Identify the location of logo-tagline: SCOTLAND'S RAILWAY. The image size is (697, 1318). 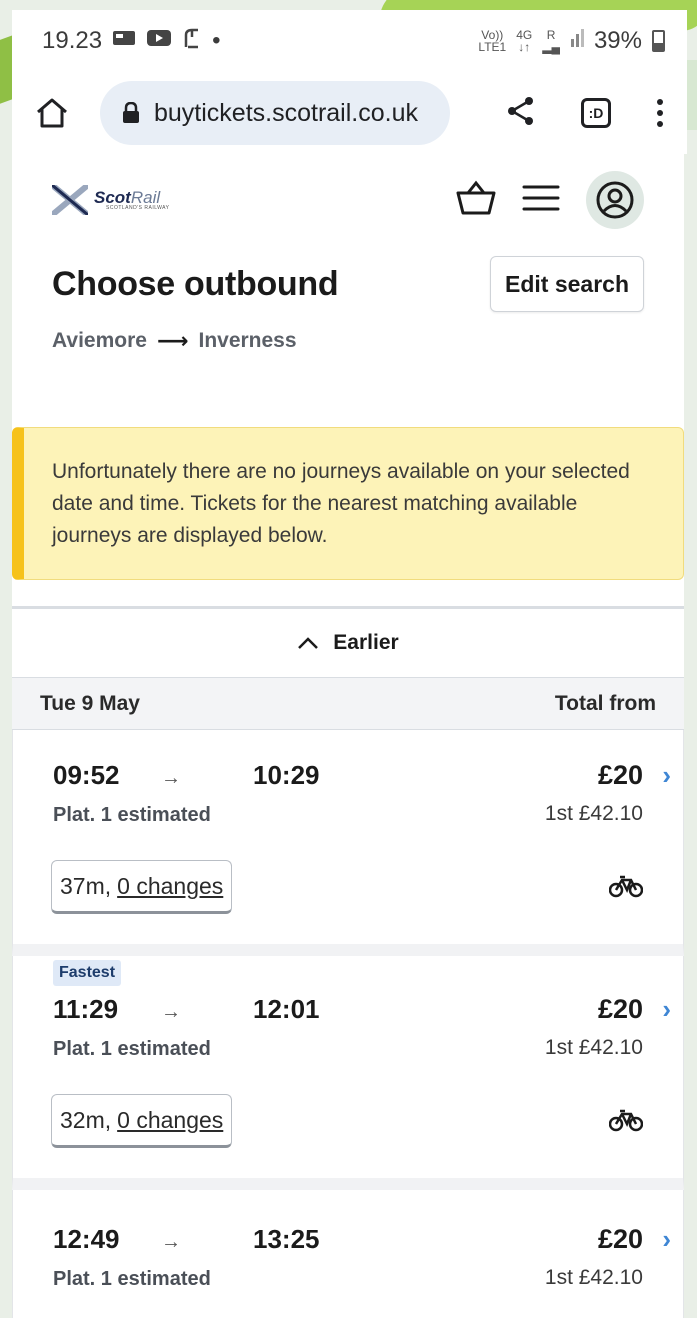
(138, 208).